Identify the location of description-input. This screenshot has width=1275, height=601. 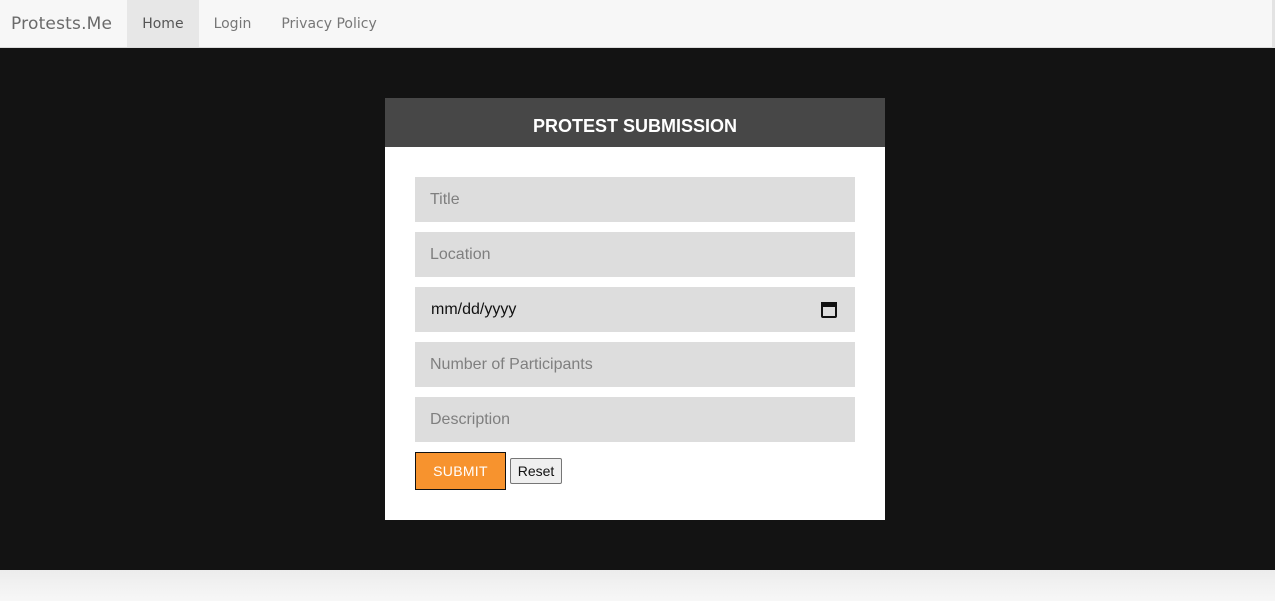
(635, 419).